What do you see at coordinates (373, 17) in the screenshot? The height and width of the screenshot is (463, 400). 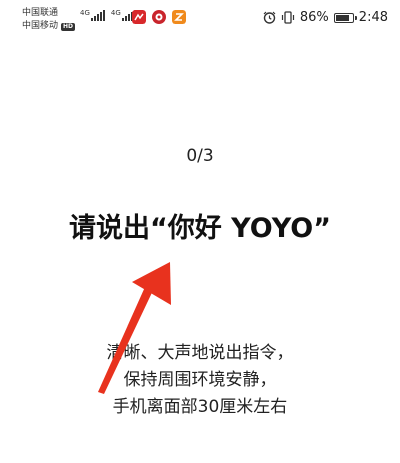 I see `status-time: 2:48` at bounding box center [373, 17].